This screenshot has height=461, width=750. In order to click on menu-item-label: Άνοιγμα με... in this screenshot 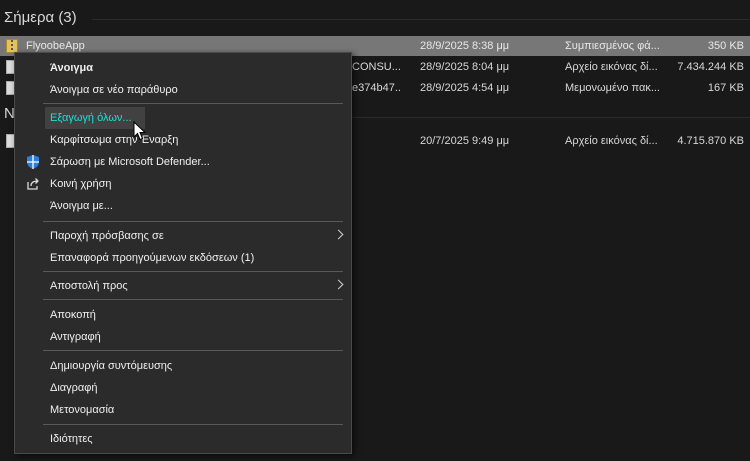, I will do `click(81, 206)`.